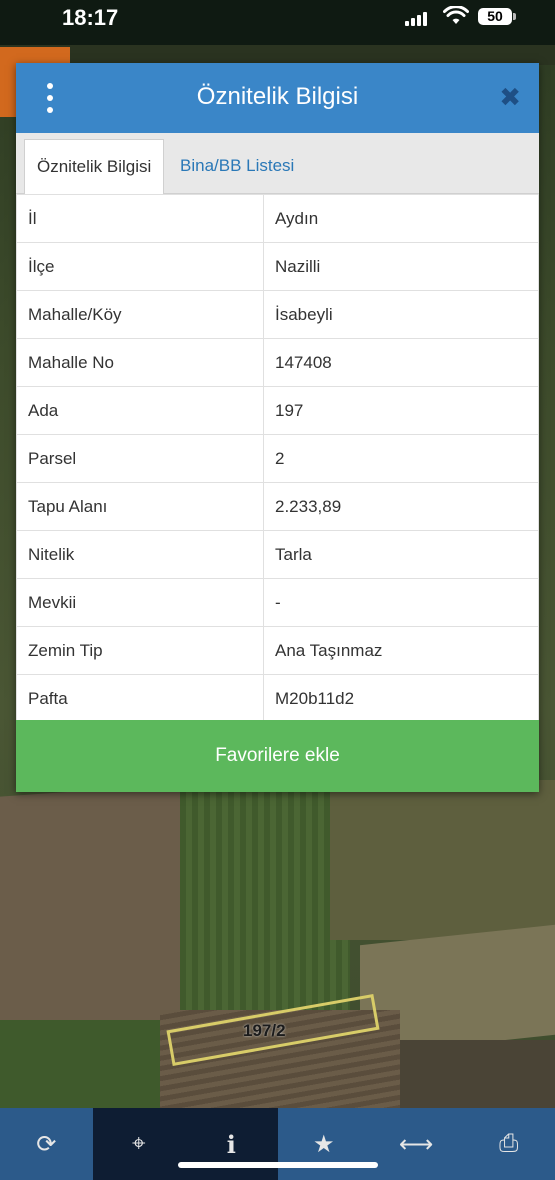  I want to click on table-row: Ada 197, so click(277, 410).